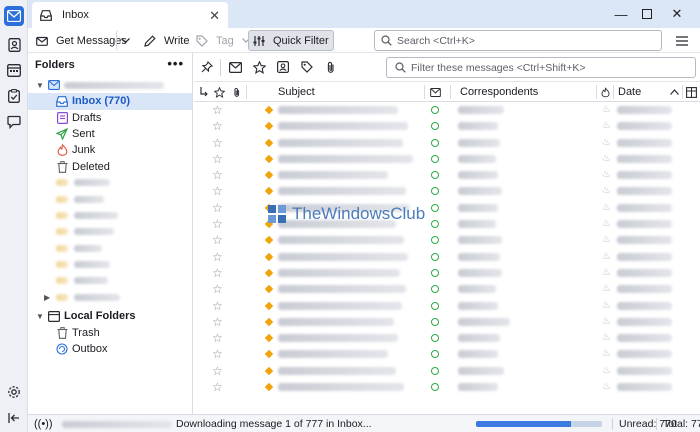 This screenshot has height=432, width=700. Describe the element at coordinates (691, 92) in the screenshot. I see `column-picker-icon` at that location.